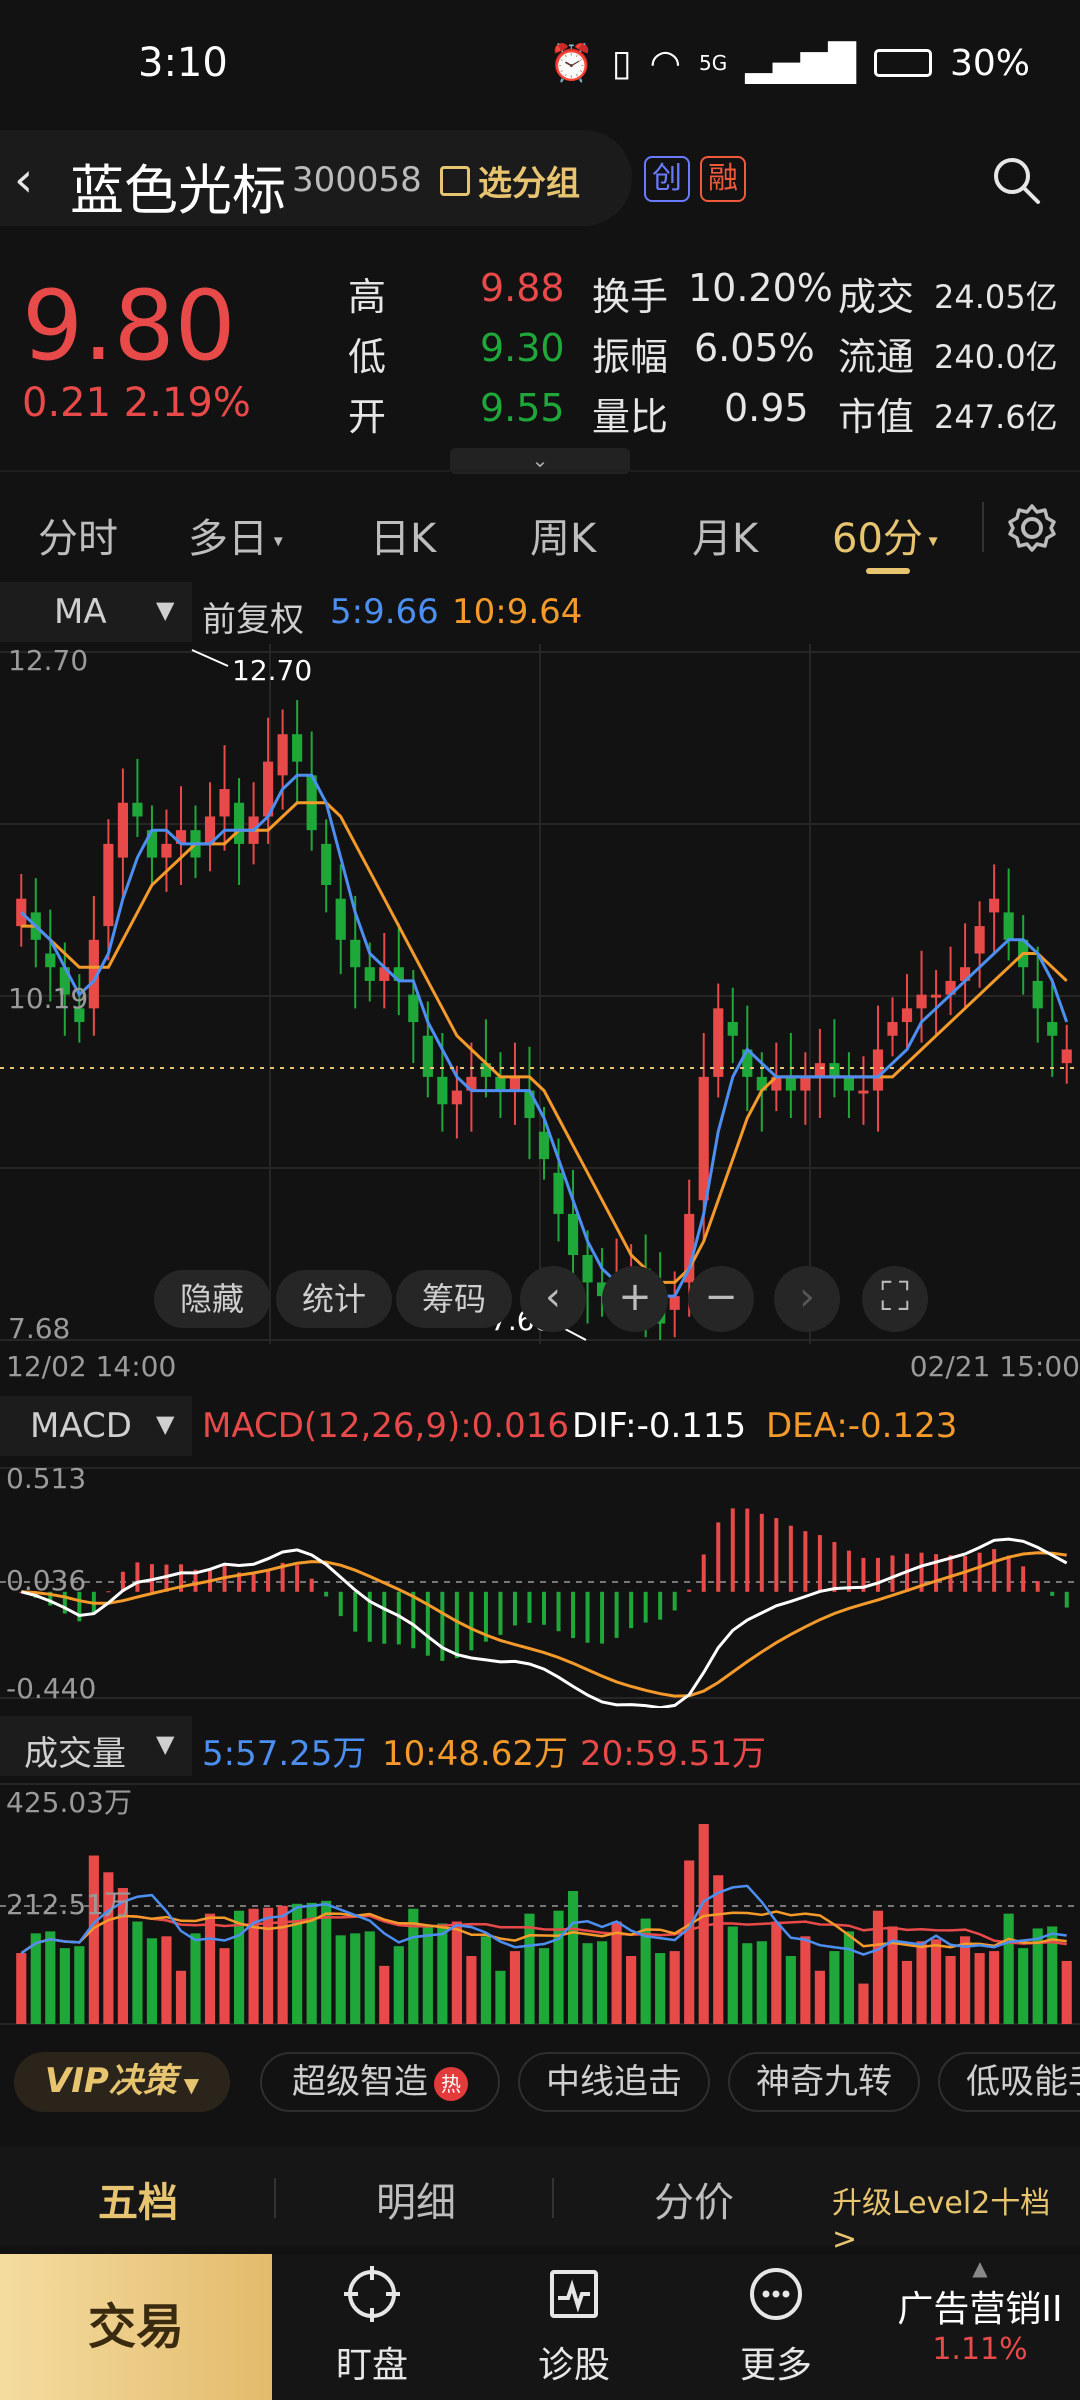 The image size is (1080, 2400). I want to click on period-tabs: 分时 多日 ▾ 日K 周K 月K 60分 ▾, so click(540, 525).